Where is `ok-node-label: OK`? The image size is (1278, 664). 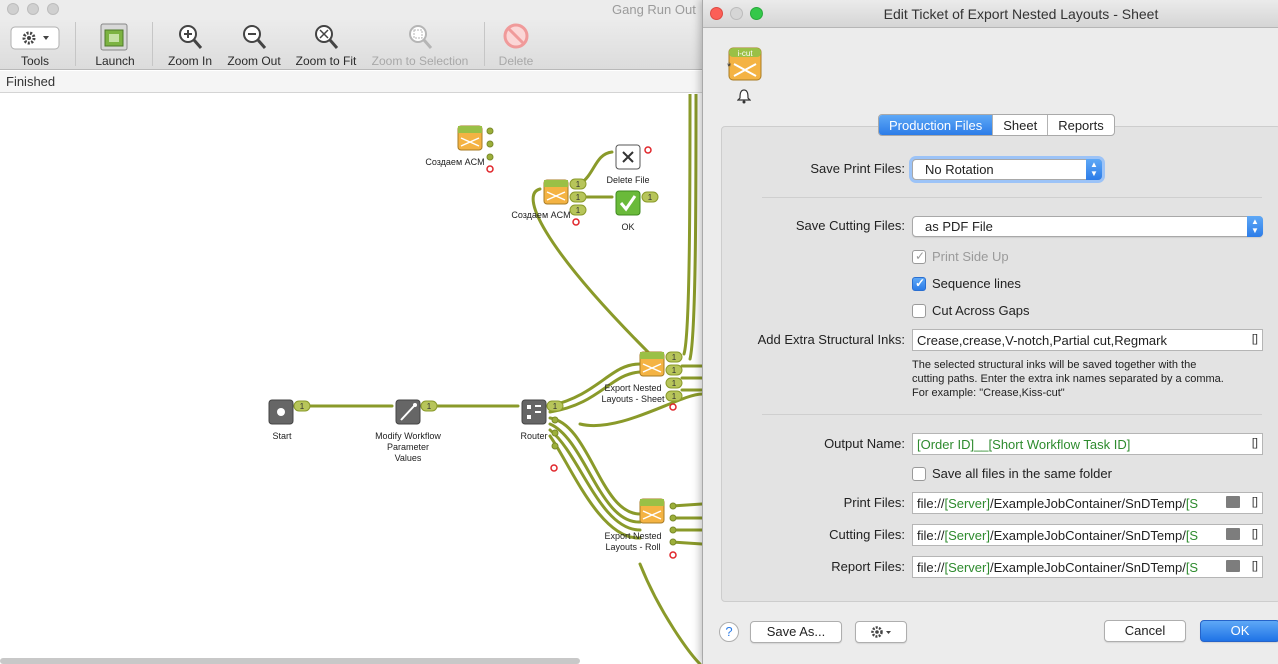 ok-node-label: OK is located at coordinates (628, 227).